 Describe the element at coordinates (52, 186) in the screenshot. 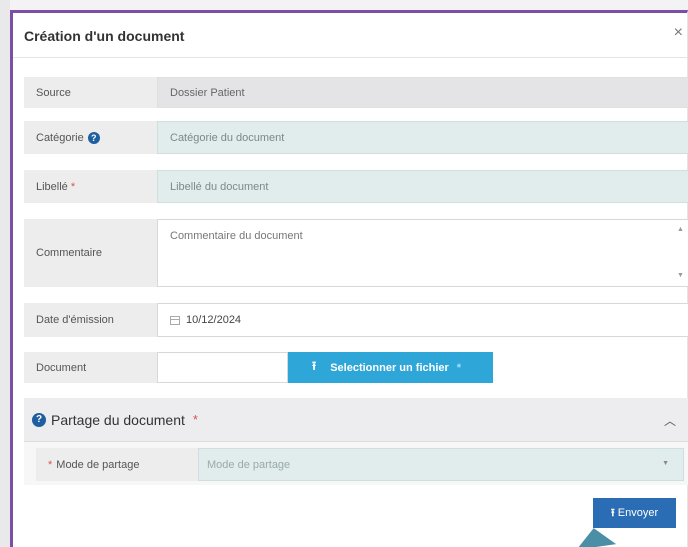

I see `libelle-label-text: Libellé` at that location.